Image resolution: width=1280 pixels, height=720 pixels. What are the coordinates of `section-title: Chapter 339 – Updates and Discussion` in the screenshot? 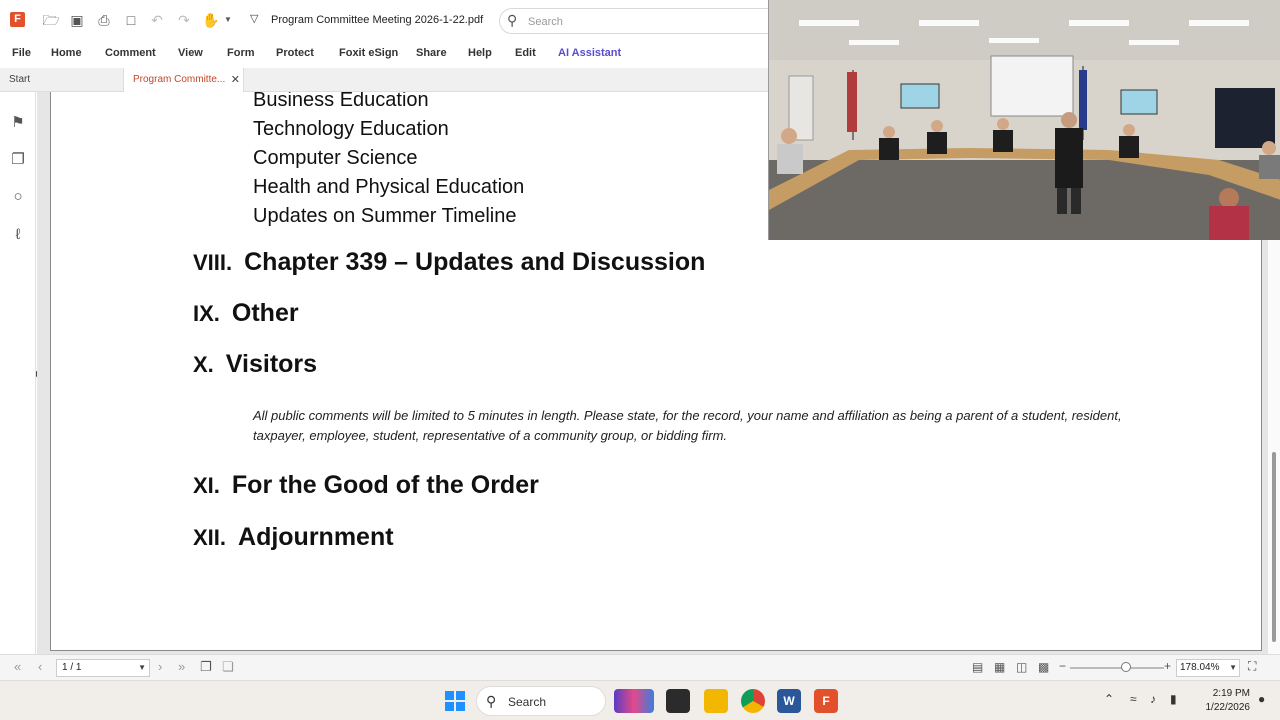 It's located at (475, 262).